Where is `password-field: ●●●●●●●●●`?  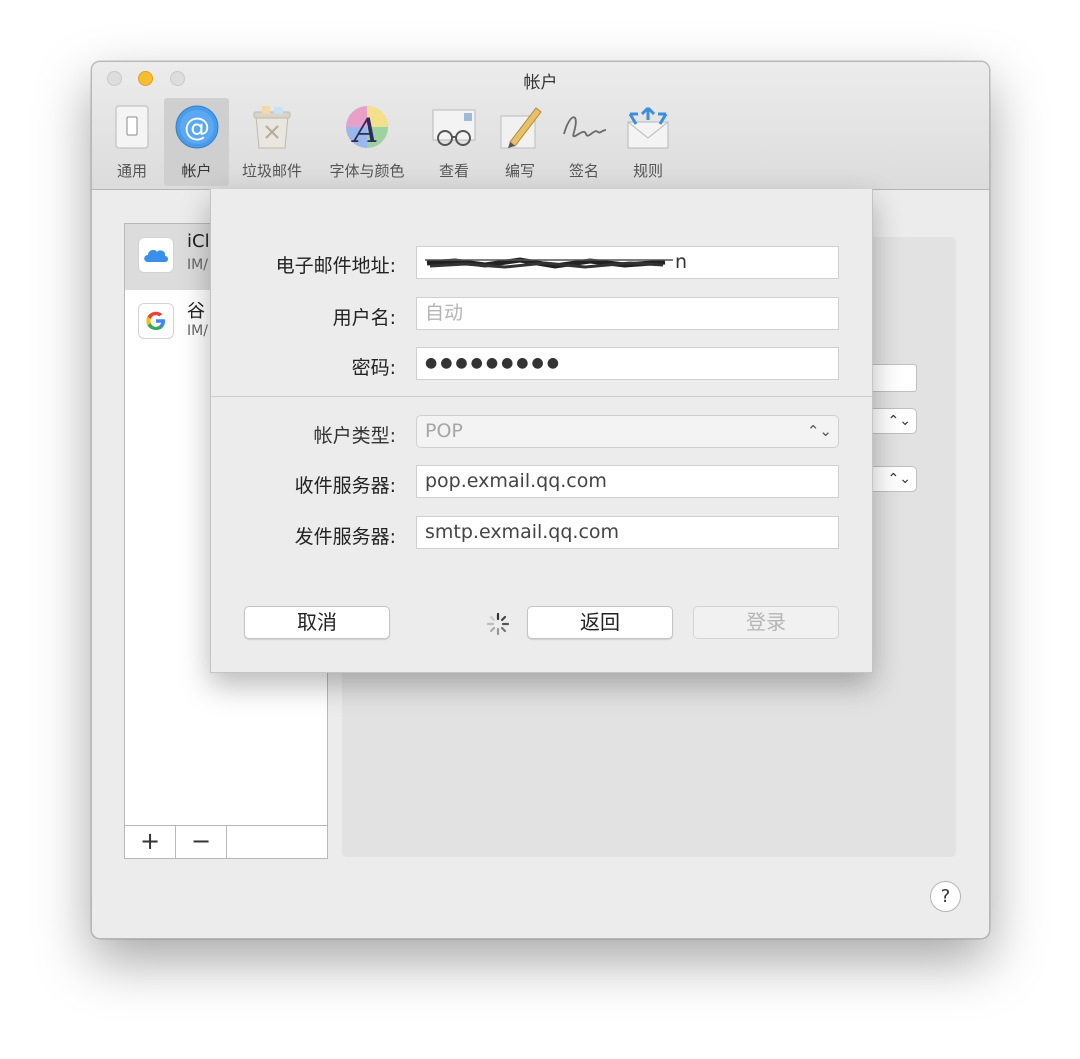
password-field: ●●●●●●●●● is located at coordinates (627, 363).